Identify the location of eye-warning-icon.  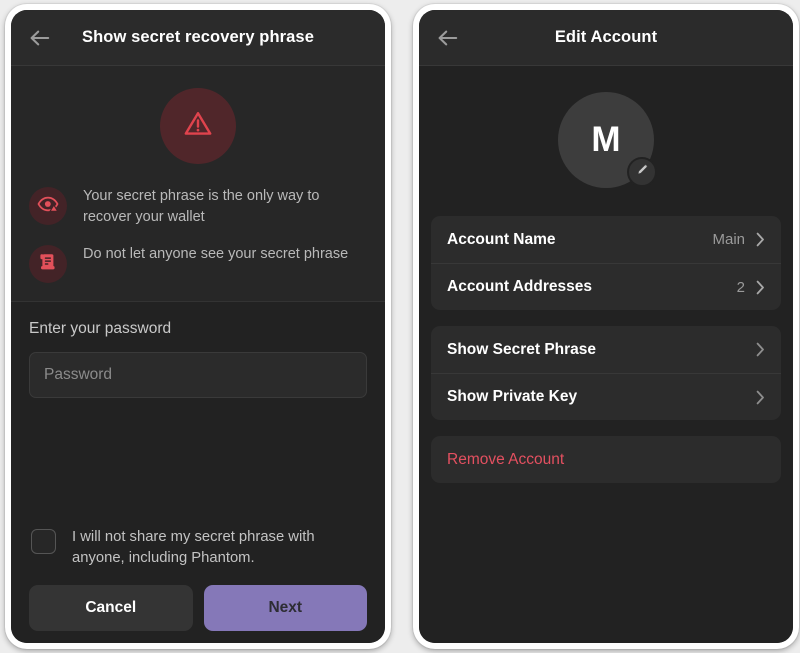
(48, 206).